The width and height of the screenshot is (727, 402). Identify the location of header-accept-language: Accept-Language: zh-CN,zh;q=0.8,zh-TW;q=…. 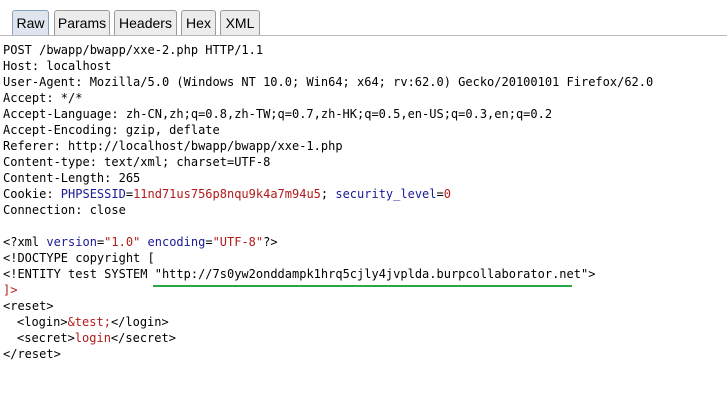
(278, 114).